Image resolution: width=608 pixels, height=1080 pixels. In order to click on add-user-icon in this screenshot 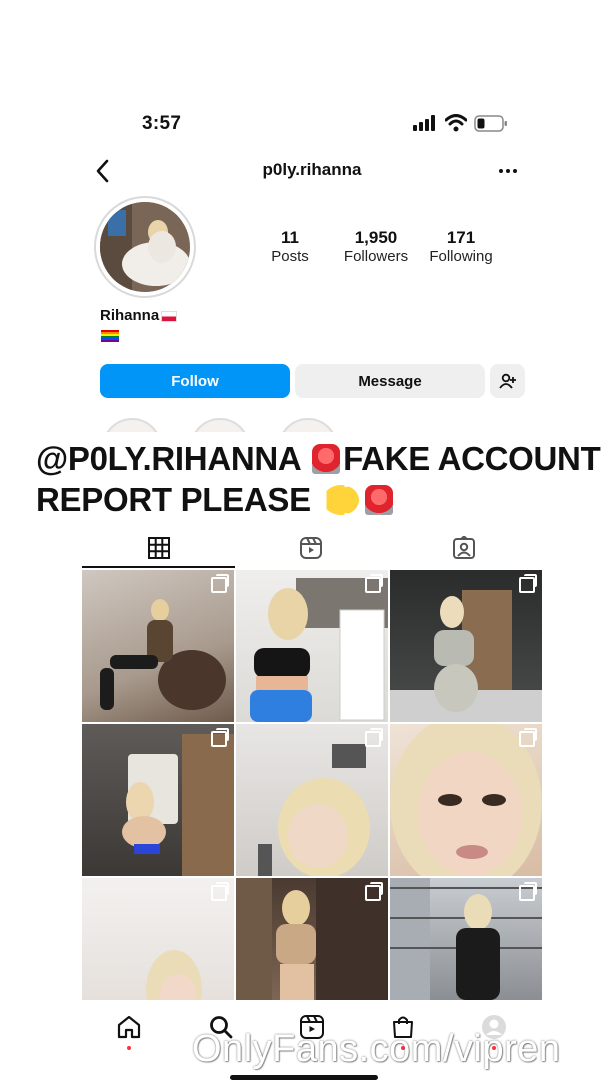, I will do `click(507, 381)`.